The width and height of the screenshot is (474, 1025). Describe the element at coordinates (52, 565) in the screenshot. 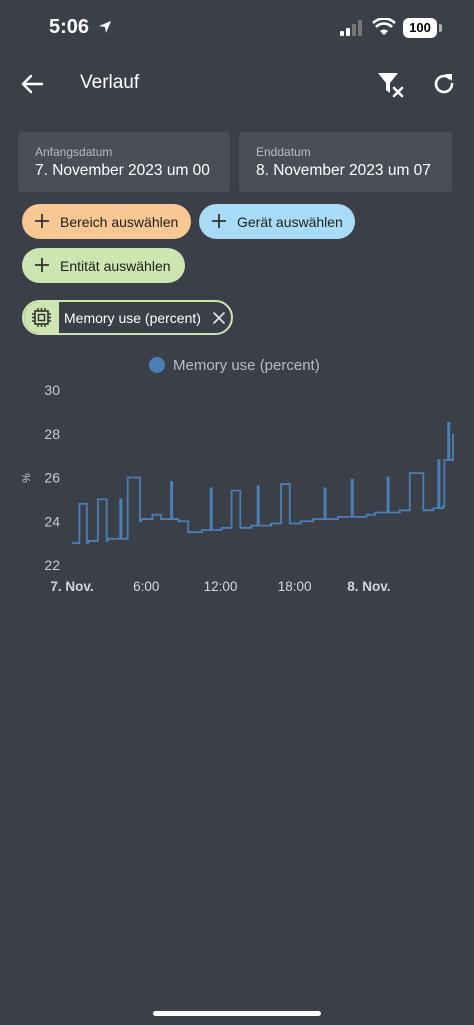

I see `y-tick-label: 22` at that location.